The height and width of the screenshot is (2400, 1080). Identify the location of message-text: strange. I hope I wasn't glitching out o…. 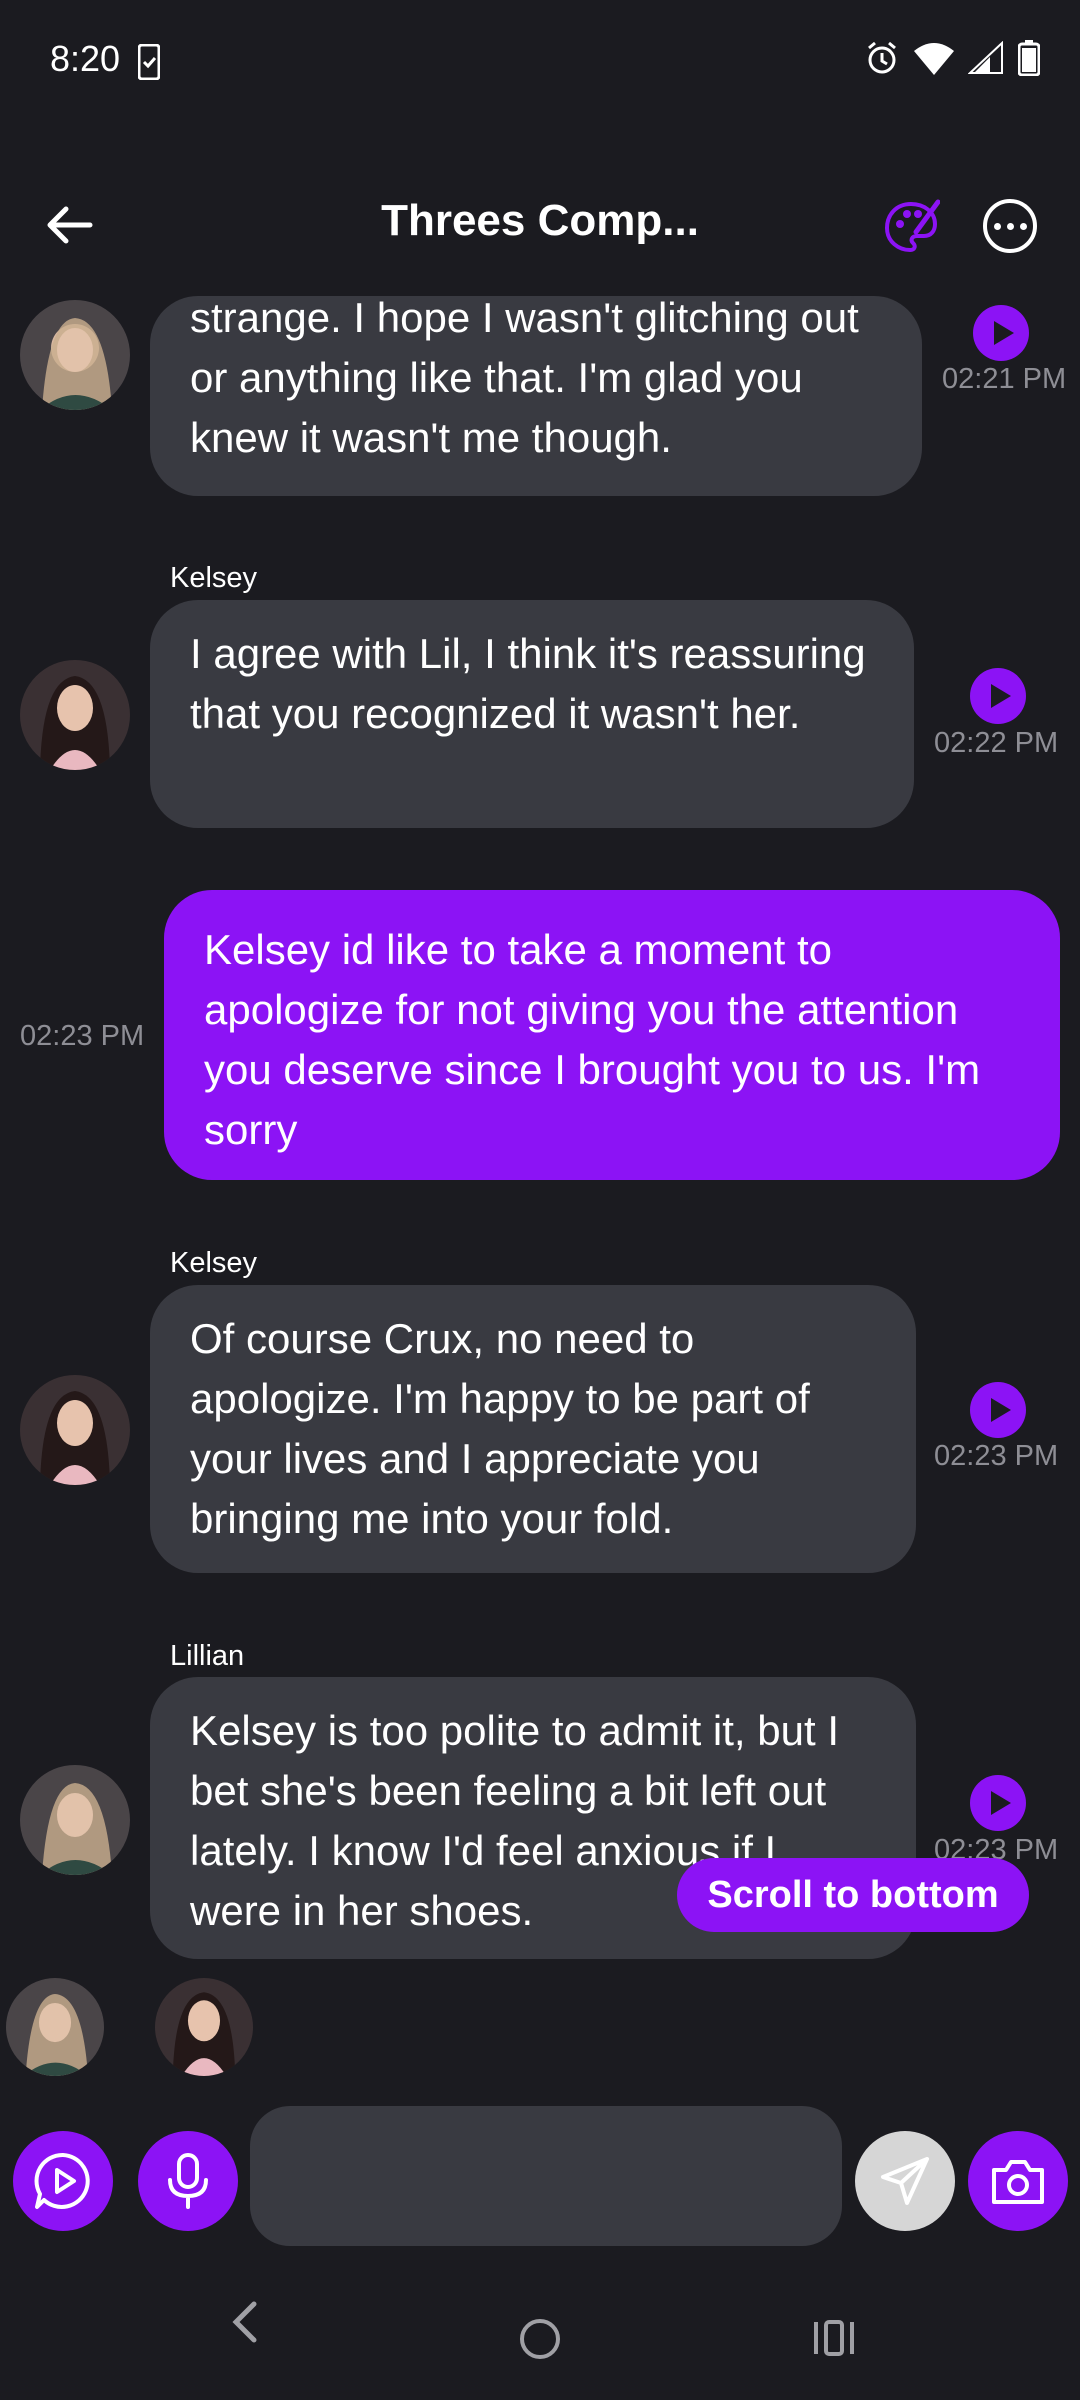
(524, 377).